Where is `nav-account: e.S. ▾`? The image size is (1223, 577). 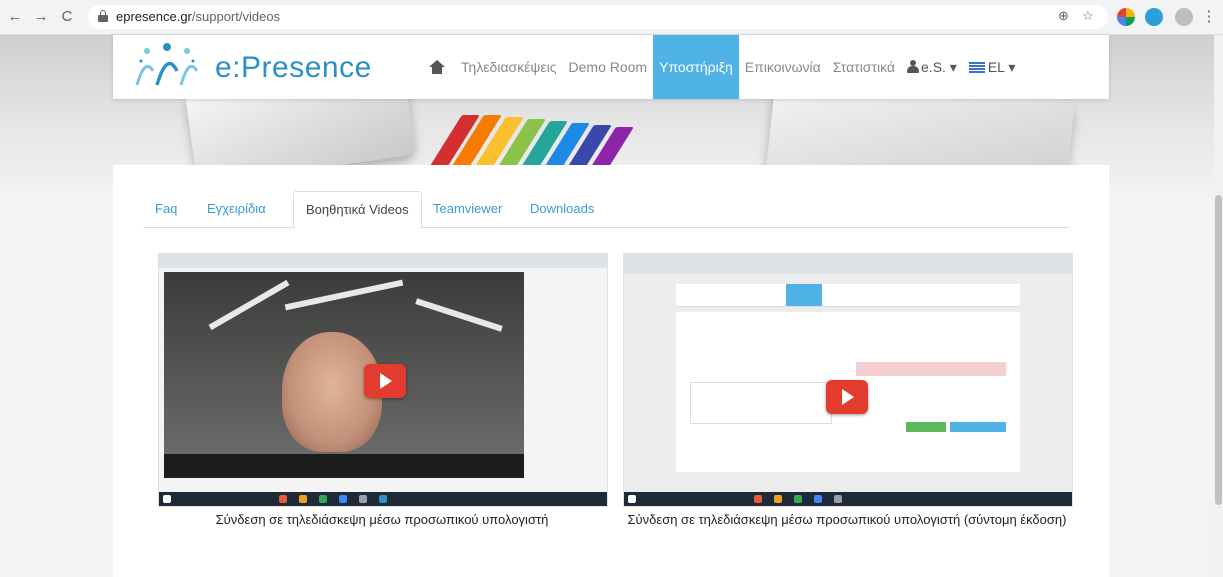 nav-account: e.S. ▾ is located at coordinates (932, 67).